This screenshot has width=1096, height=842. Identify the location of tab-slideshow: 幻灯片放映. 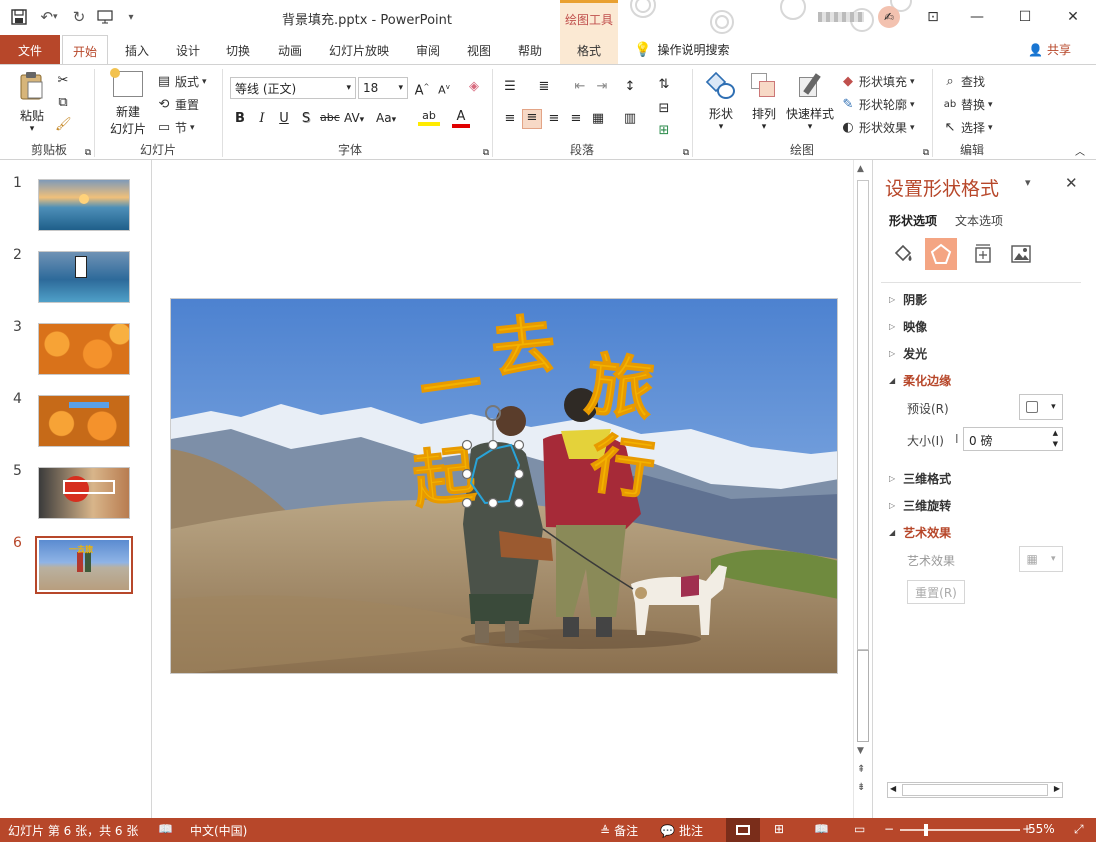
(359, 49).